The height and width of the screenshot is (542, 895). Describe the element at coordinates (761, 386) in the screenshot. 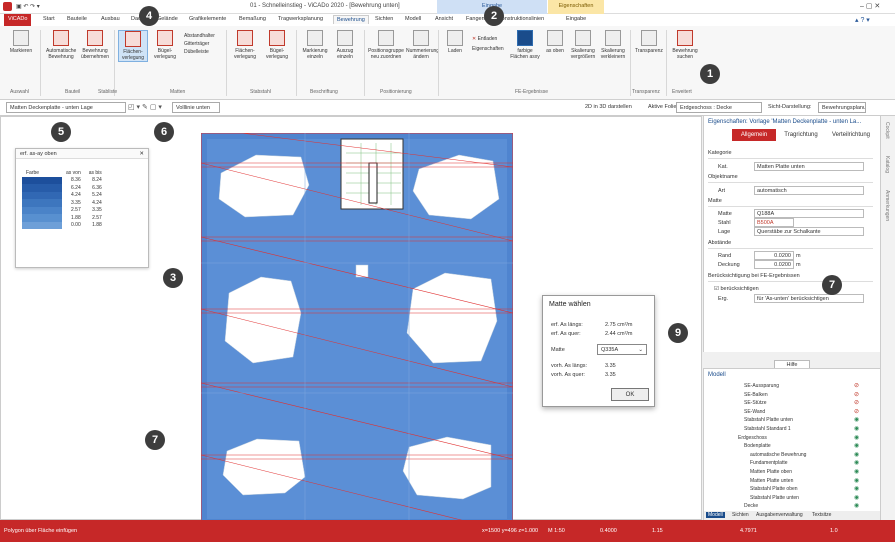

I see `tree-item: SE-Aussparung` at that location.